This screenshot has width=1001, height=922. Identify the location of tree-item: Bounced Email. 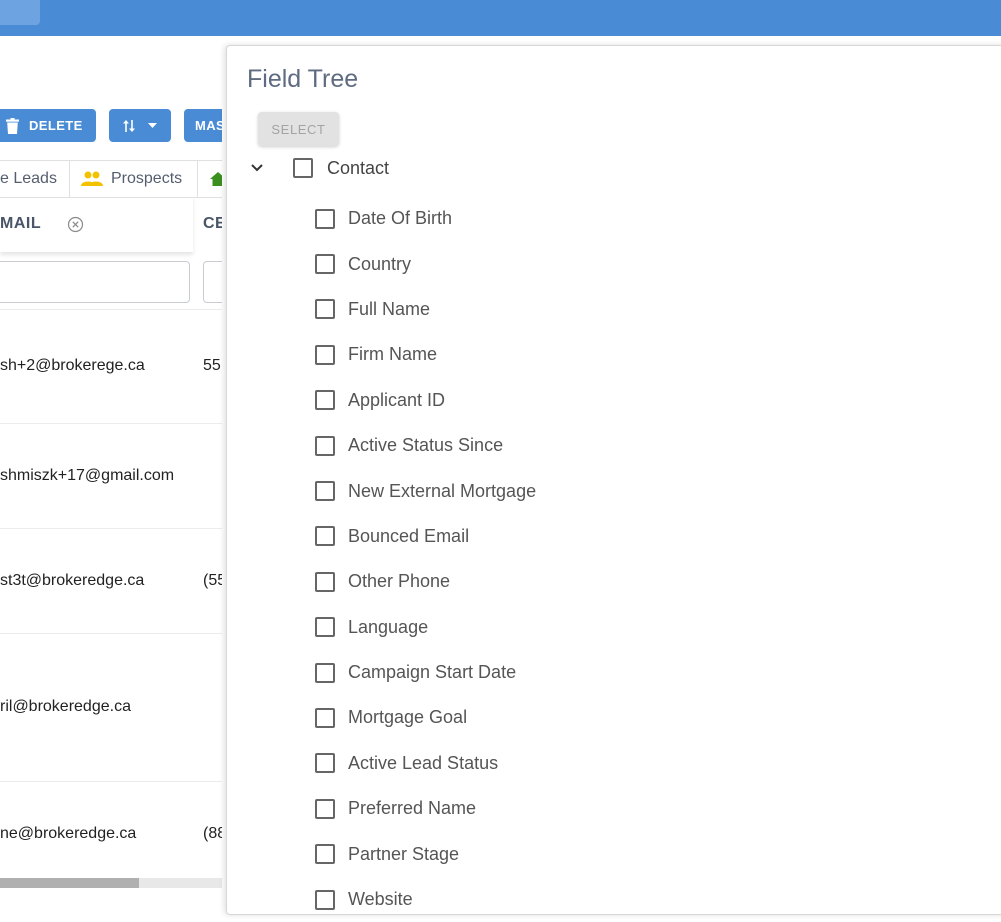
(425, 536).